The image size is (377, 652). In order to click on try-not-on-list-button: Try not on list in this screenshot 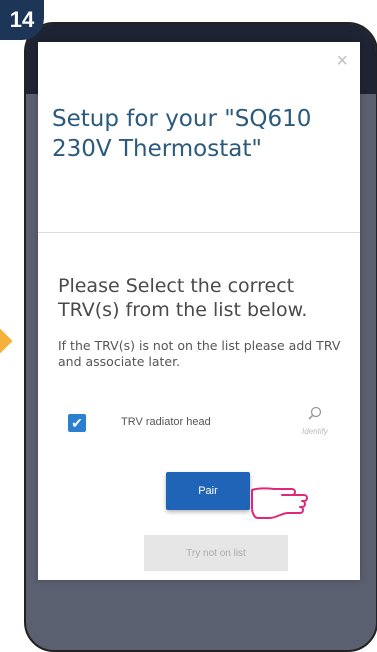, I will do `click(216, 553)`.